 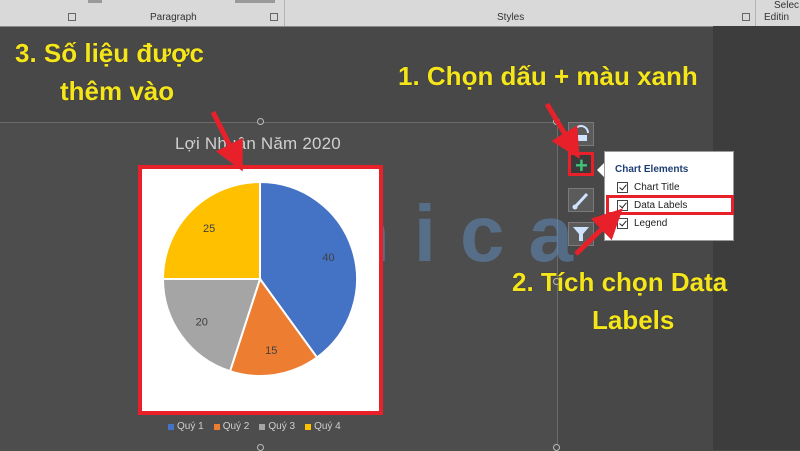 I want to click on arrow-to-data-labels, so click(x=598, y=232).